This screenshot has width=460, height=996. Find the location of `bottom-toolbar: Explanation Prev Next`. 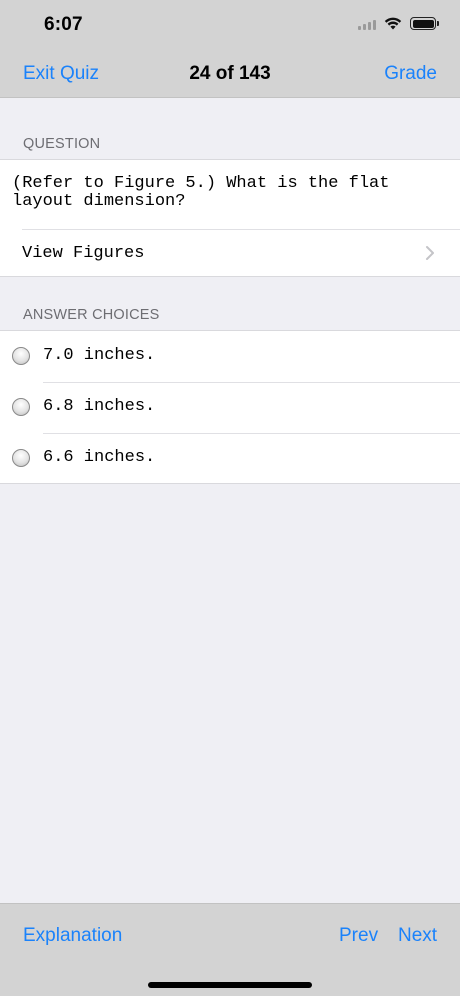

bottom-toolbar: Explanation Prev Next is located at coordinates (230, 949).